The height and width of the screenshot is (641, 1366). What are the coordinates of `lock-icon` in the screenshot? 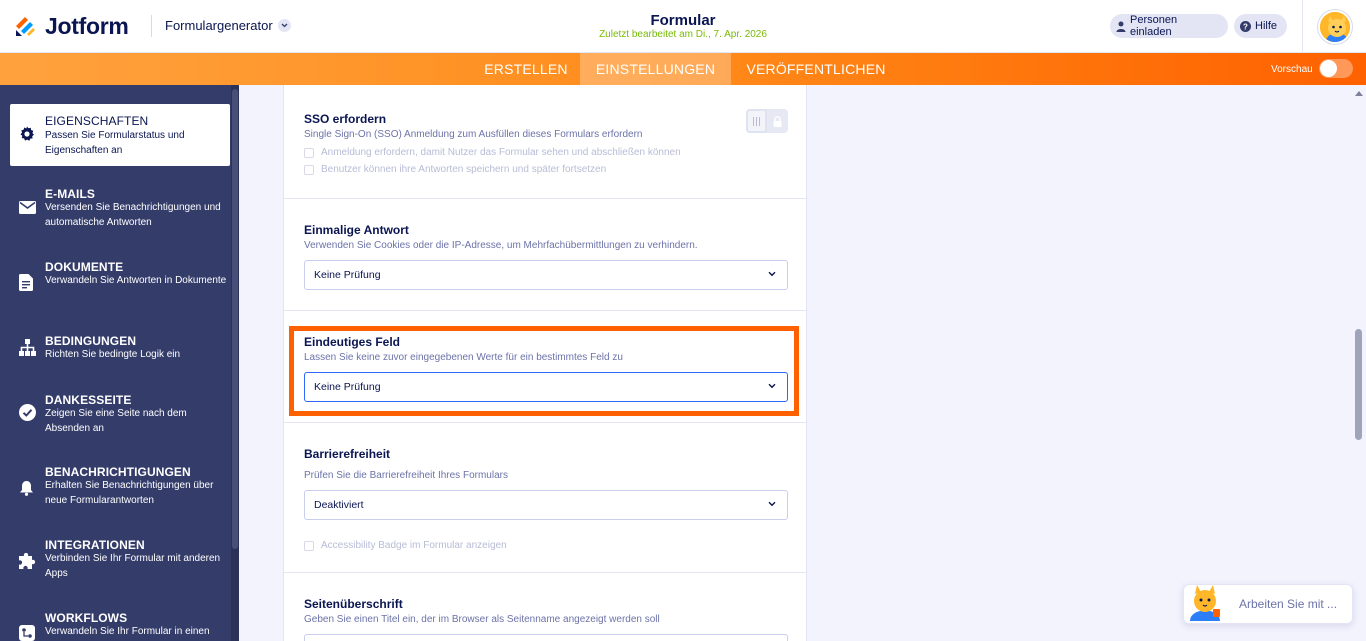 It's located at (777, 121).